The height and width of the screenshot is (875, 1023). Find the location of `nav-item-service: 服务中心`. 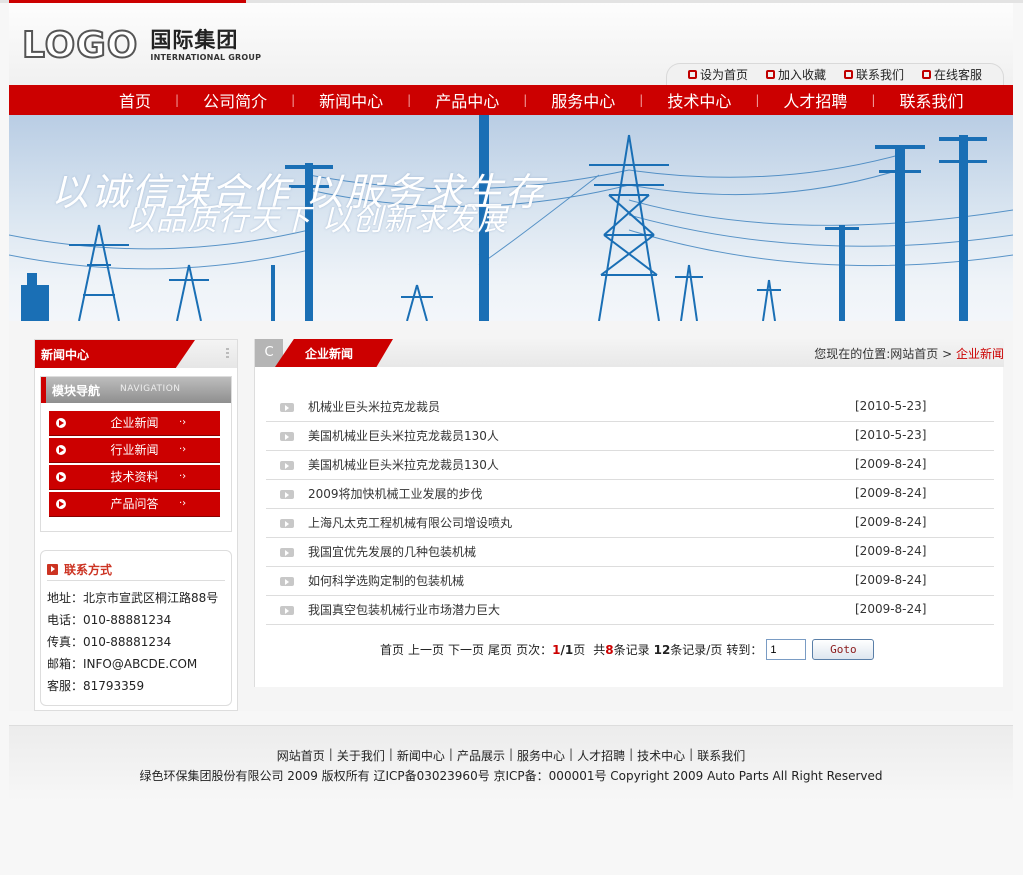

nav-item-service: 服务中心 is located at coordinates (583, 100).